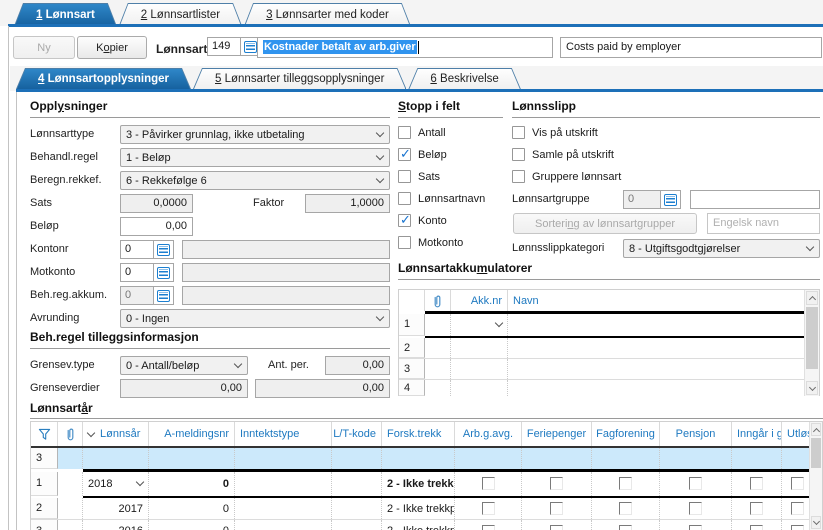 Image resolution: width=823 pixels, height=530 pixels. Describe the element at coordinates (696, 434) in the screenshot. I see `col-pensjon: Pensjon` at that location.